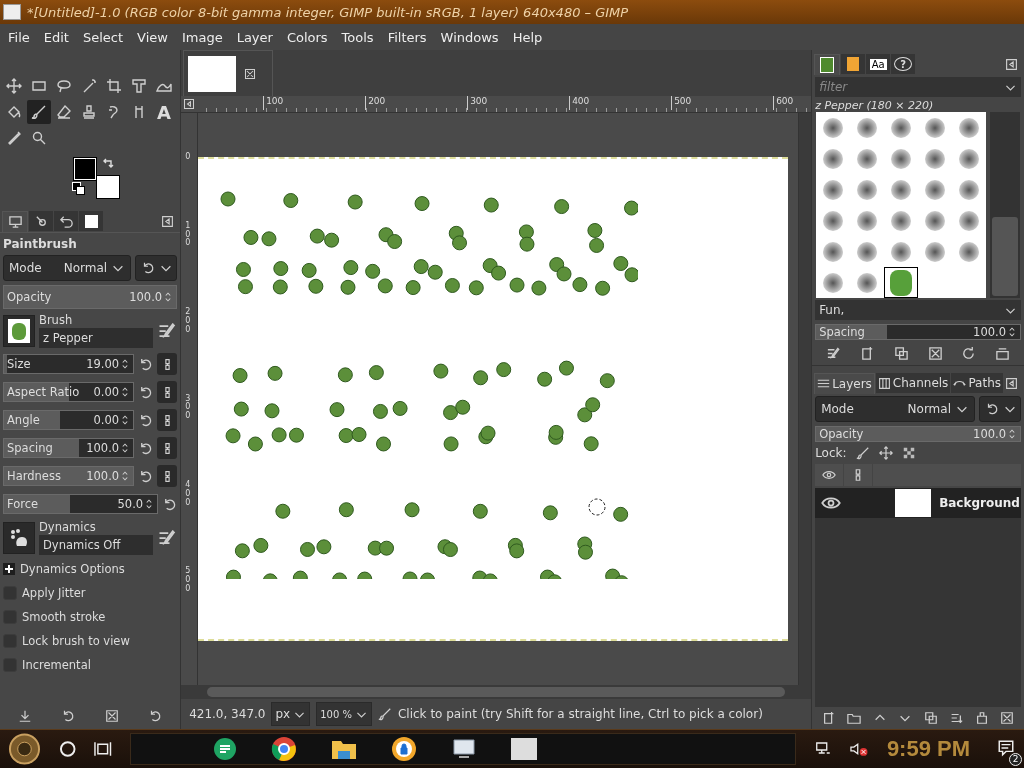  I want to click on default-colors-icon, so click(78, 188).